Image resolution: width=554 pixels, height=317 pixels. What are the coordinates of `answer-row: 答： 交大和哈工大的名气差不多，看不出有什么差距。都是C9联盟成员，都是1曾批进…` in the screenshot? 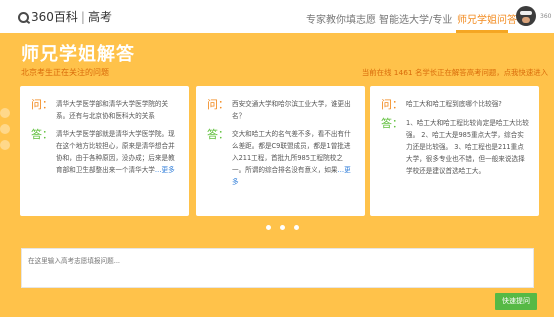 It's located at (281, 158).